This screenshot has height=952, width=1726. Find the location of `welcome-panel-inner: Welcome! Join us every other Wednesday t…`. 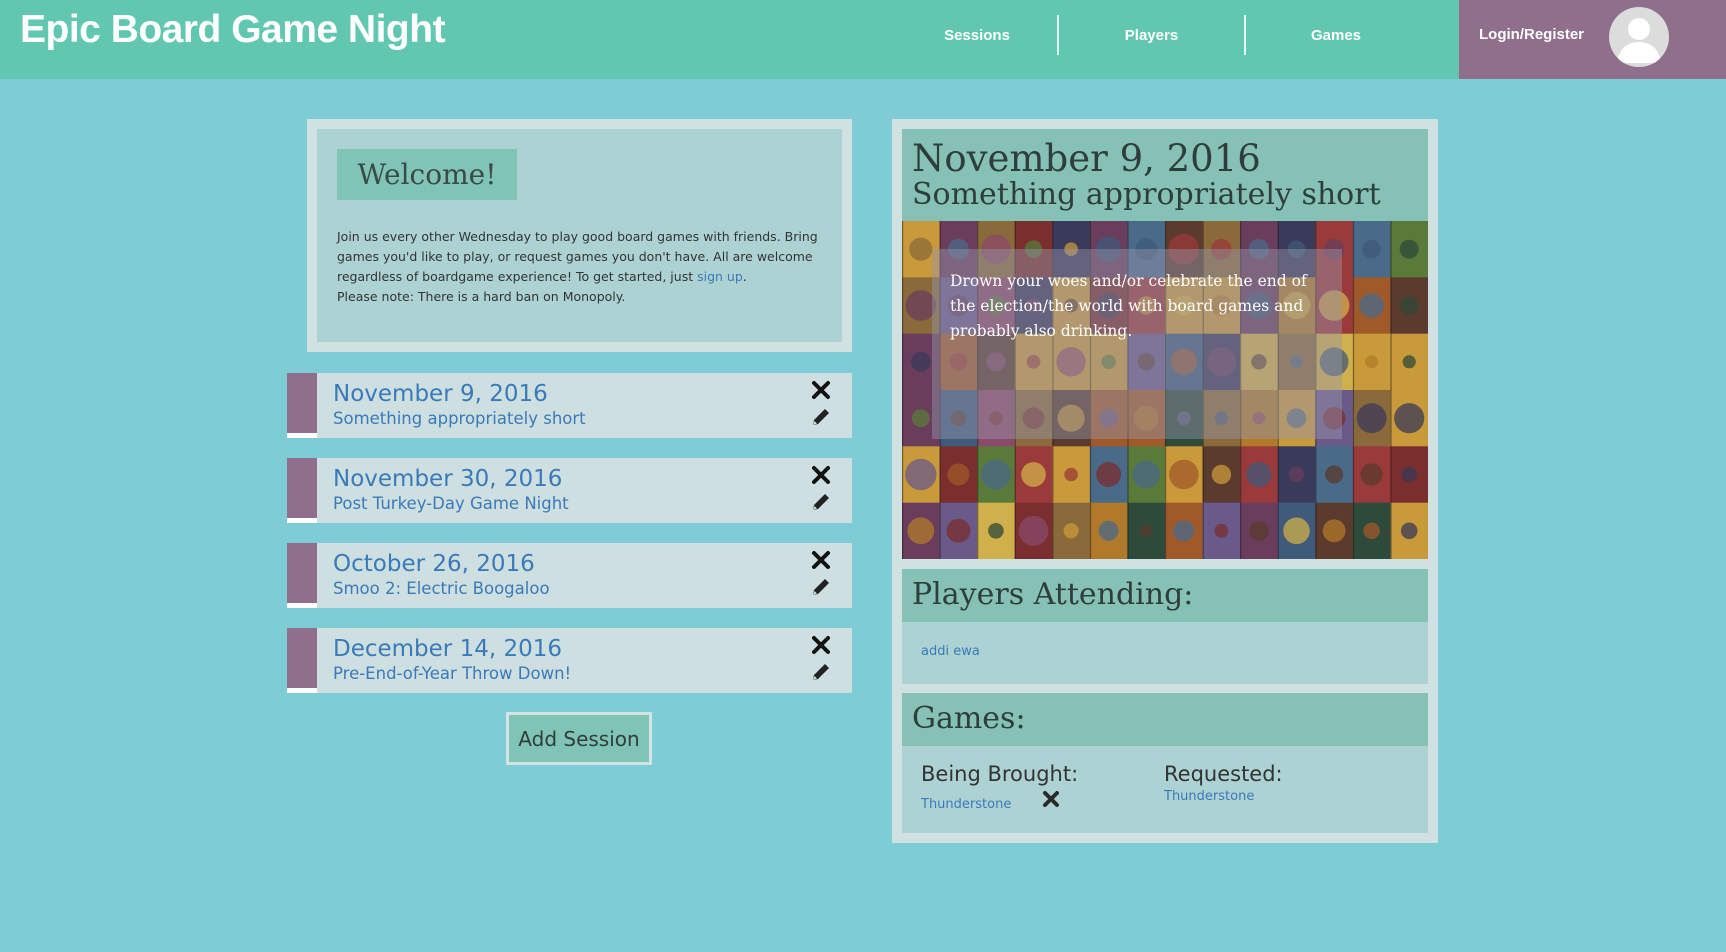

welcome-panel-inner: Welcome! Join us every other Wednesday t… is located at coordinates (579, 235).